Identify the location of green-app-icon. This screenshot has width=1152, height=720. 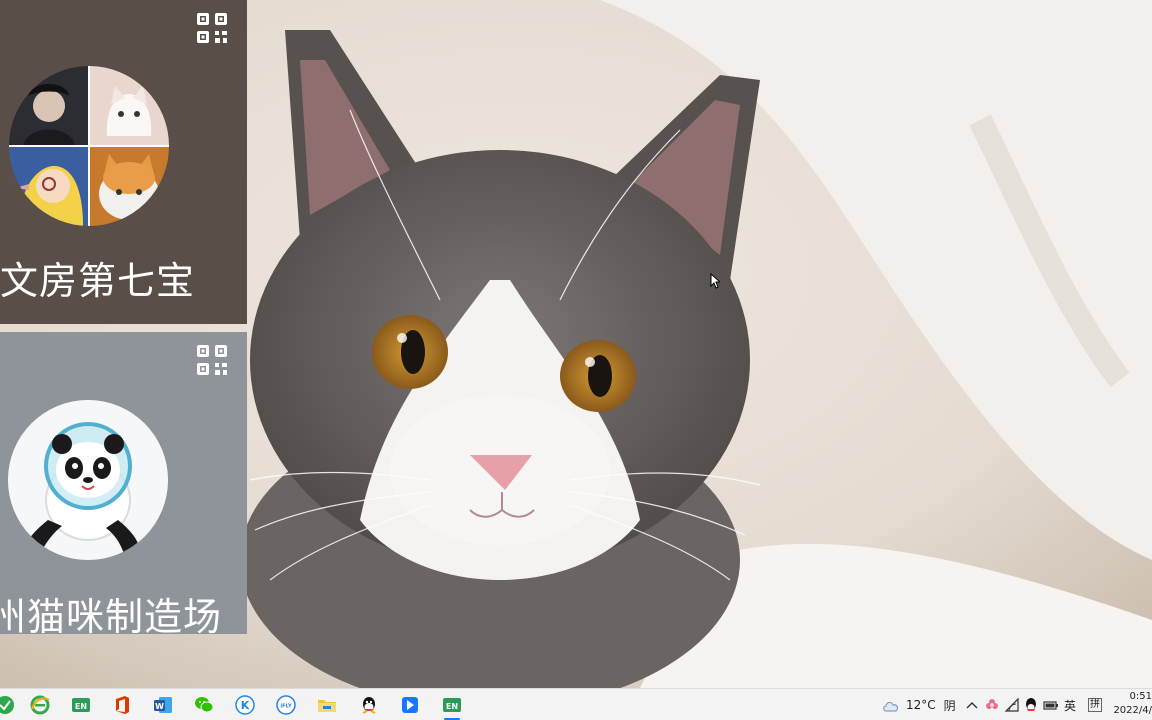
(8, 705).